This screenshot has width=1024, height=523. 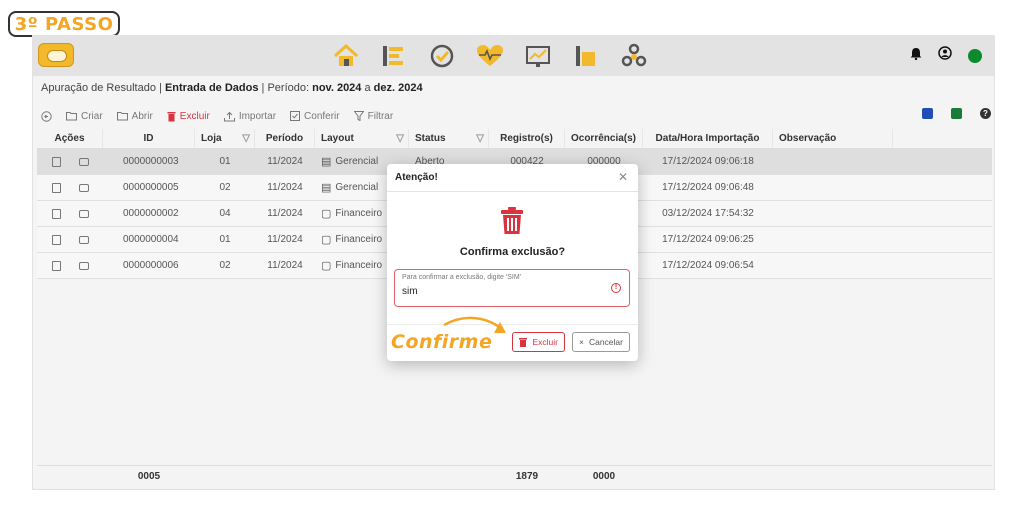 What do you see at coordinates (545, 342) in the screenshot?
I see `delete-label: Excluir` at bounding box center [545, 342].